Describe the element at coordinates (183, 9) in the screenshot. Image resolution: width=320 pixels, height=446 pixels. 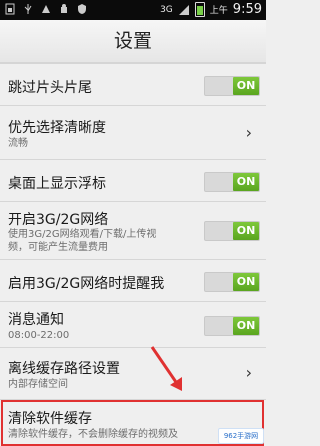
I see `signal-icon` at that location.